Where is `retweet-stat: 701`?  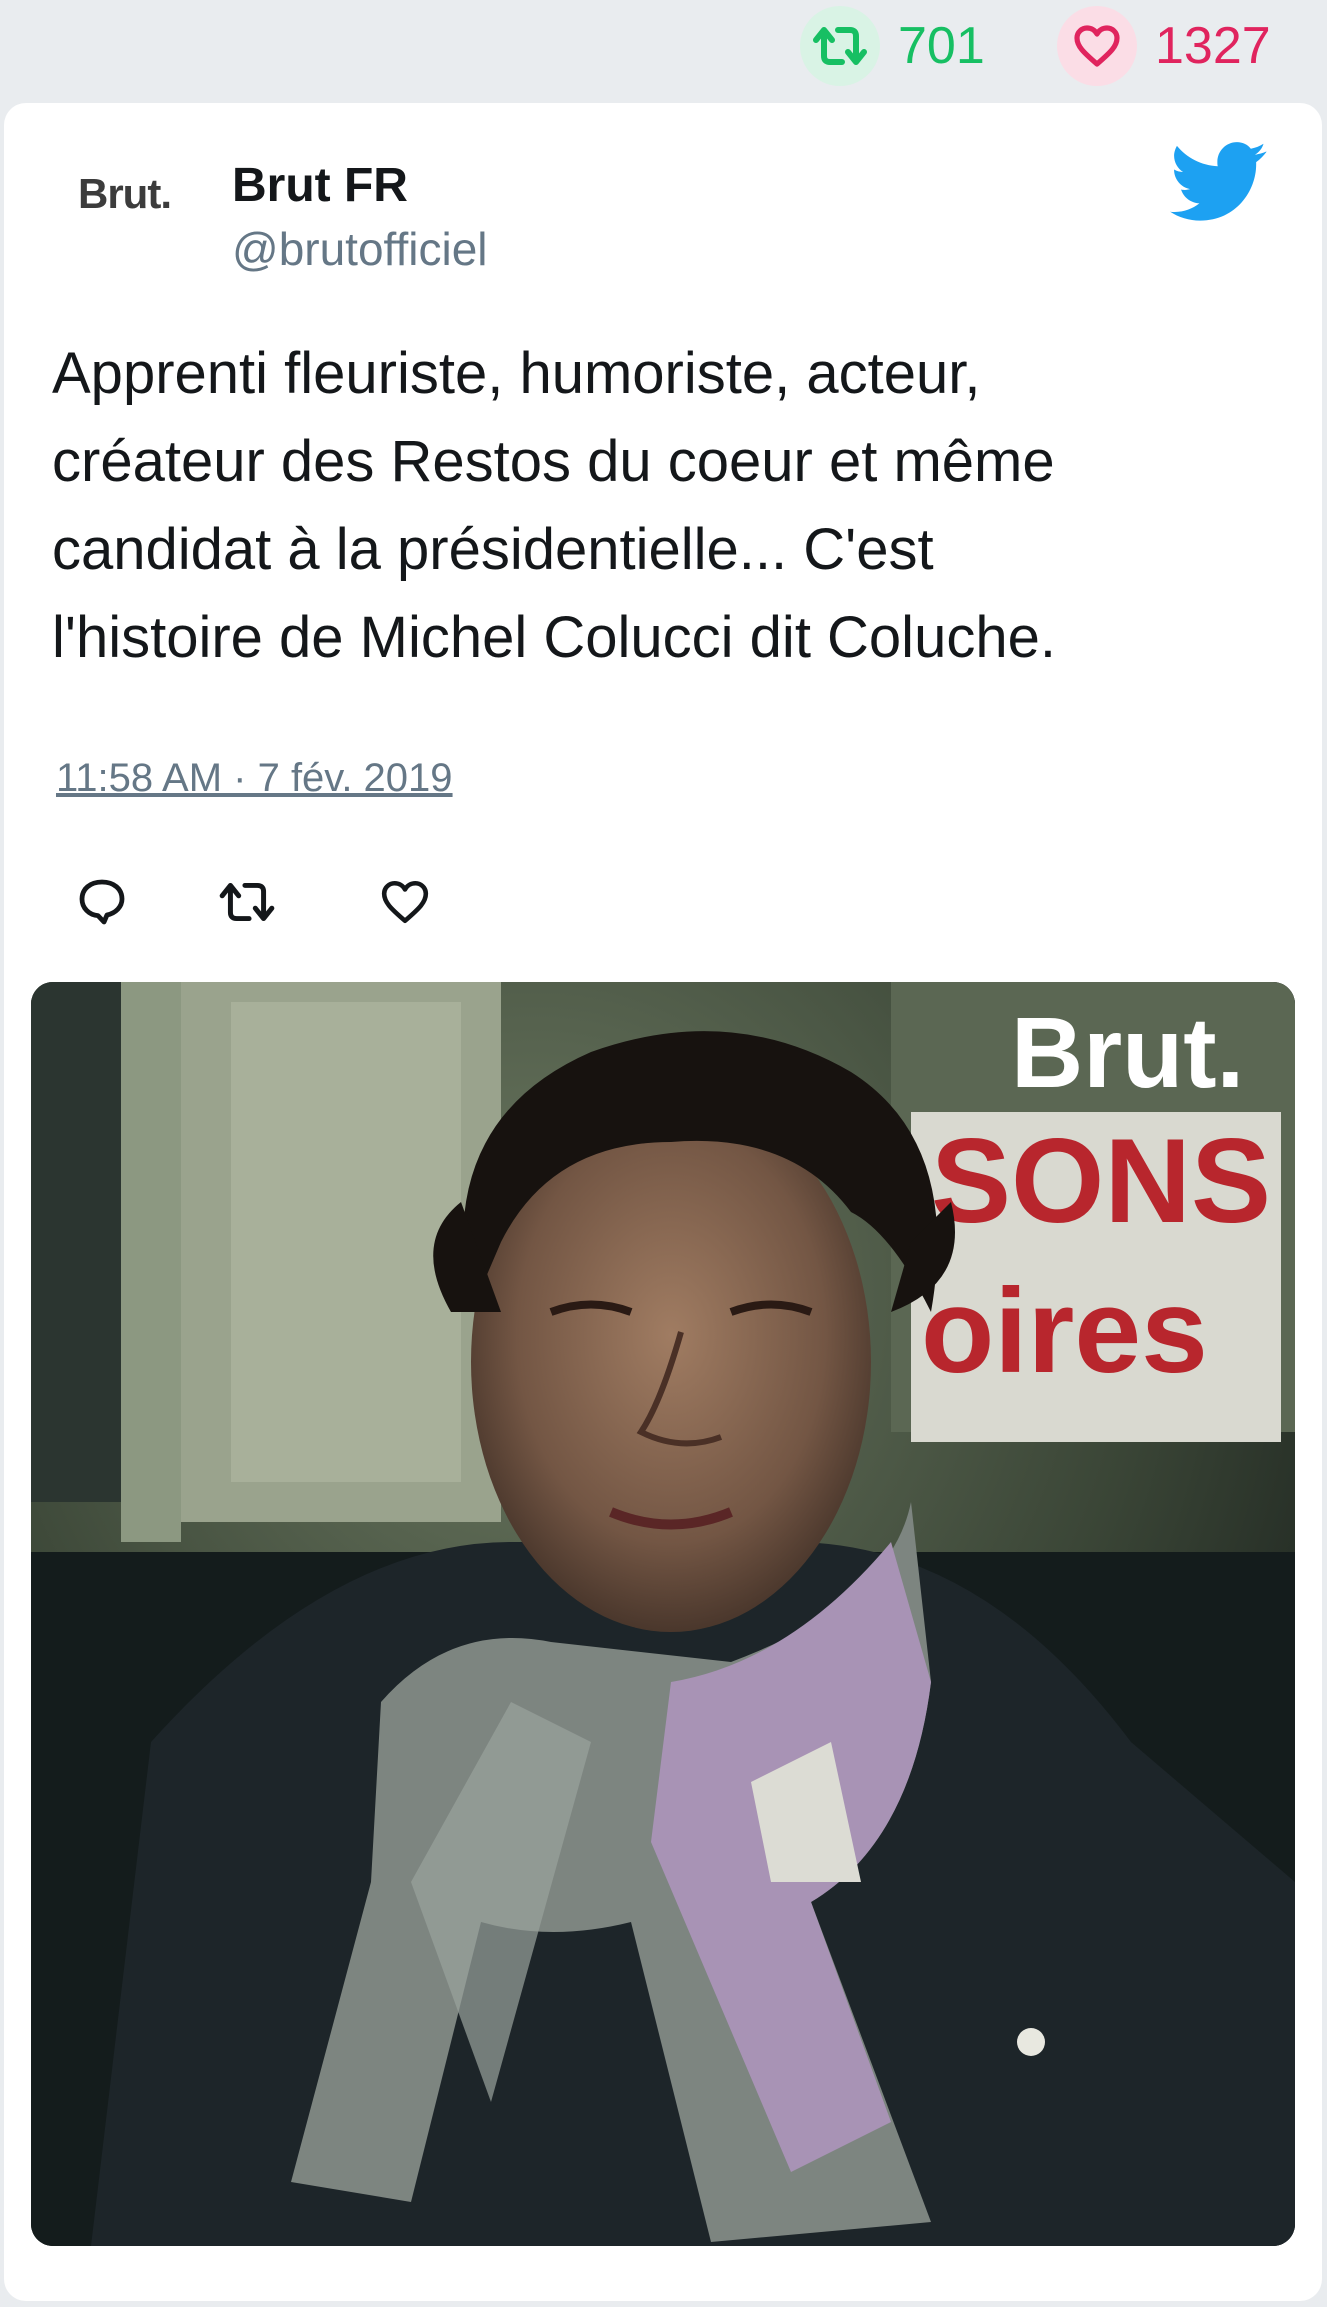
retweet-stat: 701 is located at coordinates (892, 46).